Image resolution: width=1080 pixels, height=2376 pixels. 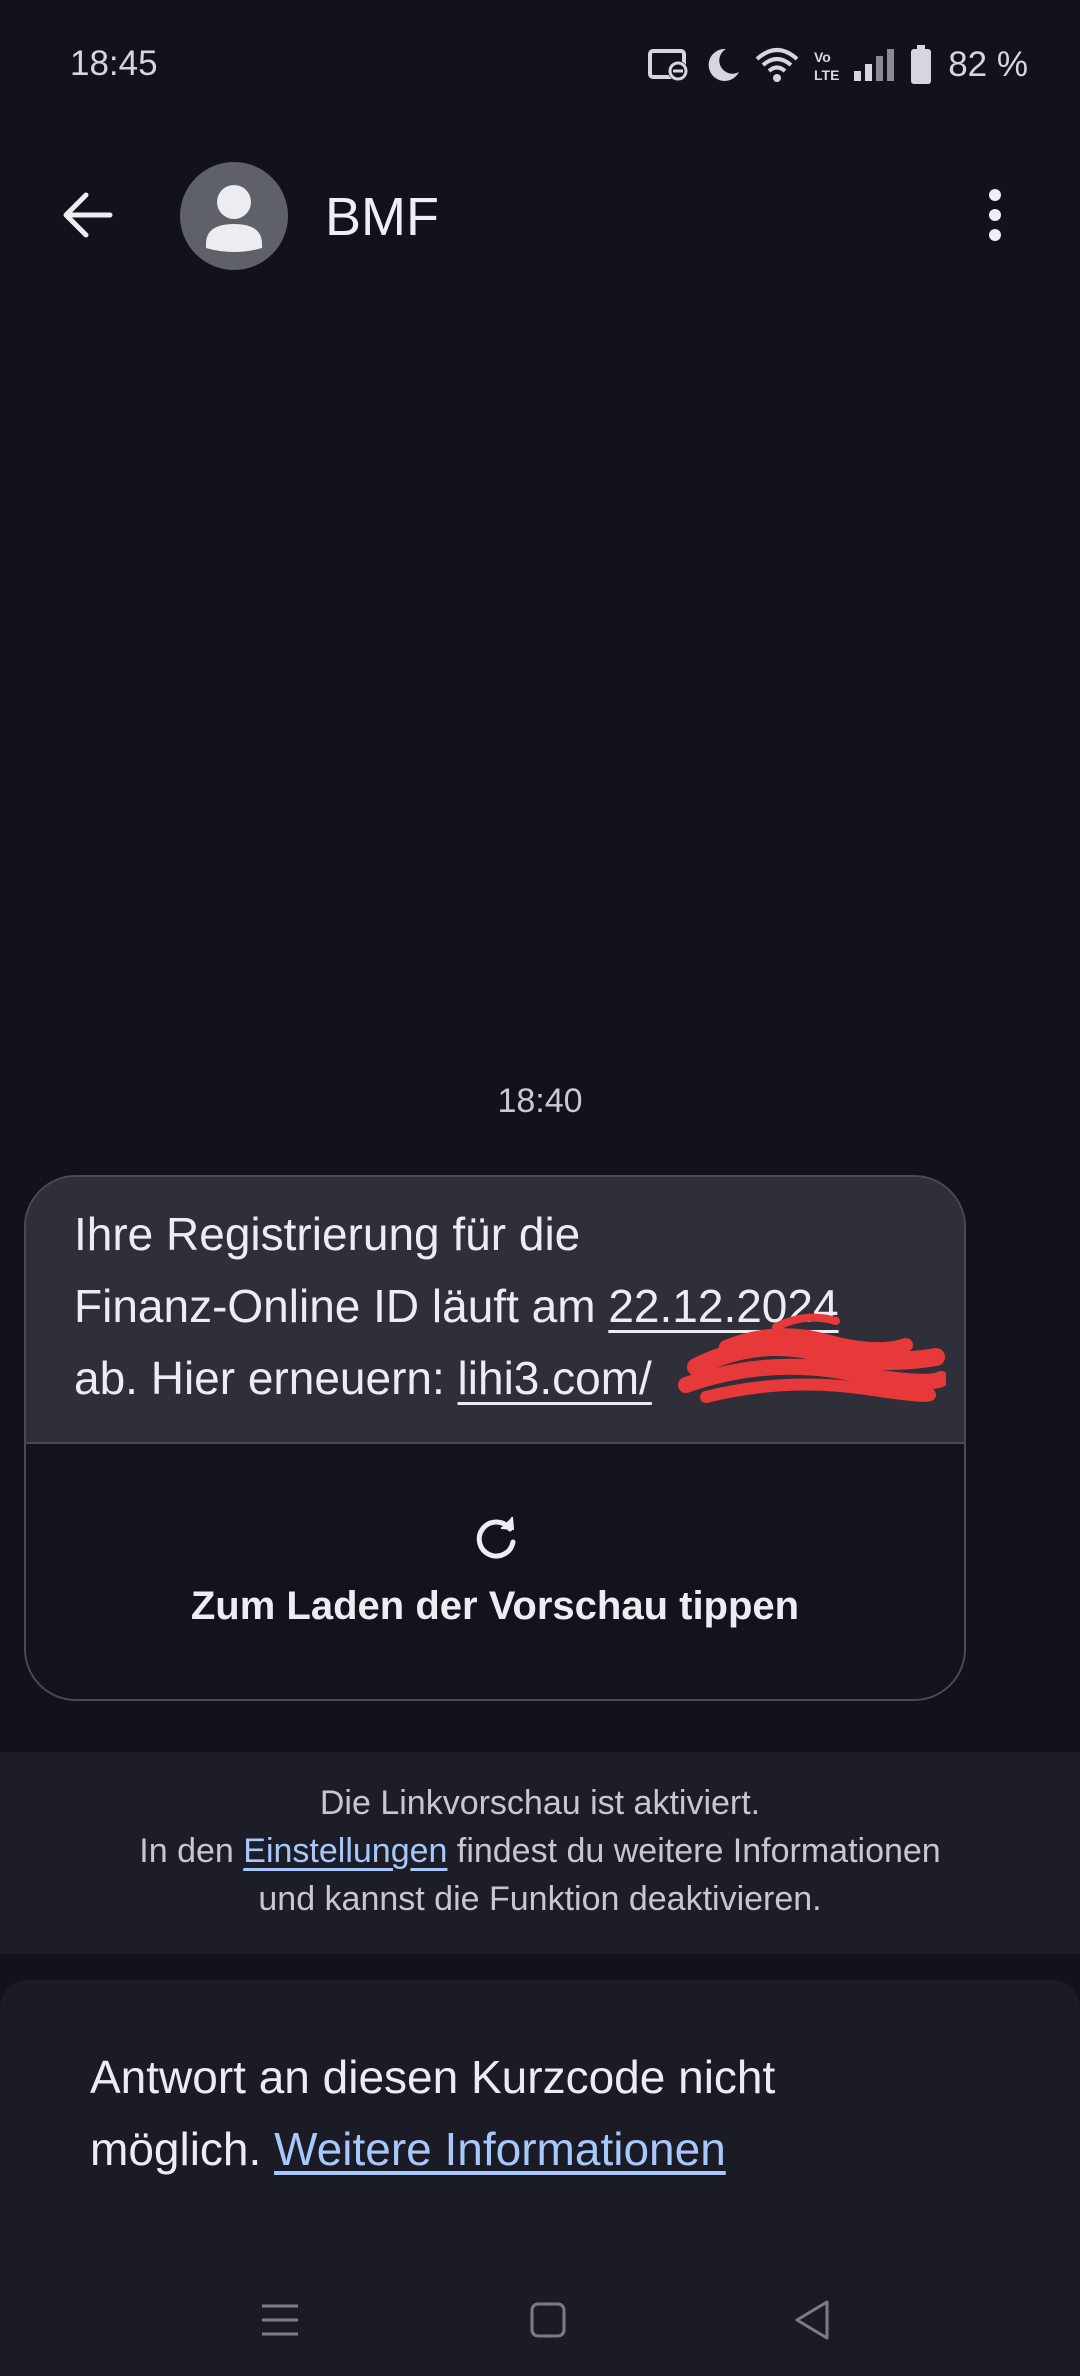 What do you see at coordinates (540, 1101) in the screenshot?
I see `message-timestamp: 18:40` at bounding box center [540, 1101].